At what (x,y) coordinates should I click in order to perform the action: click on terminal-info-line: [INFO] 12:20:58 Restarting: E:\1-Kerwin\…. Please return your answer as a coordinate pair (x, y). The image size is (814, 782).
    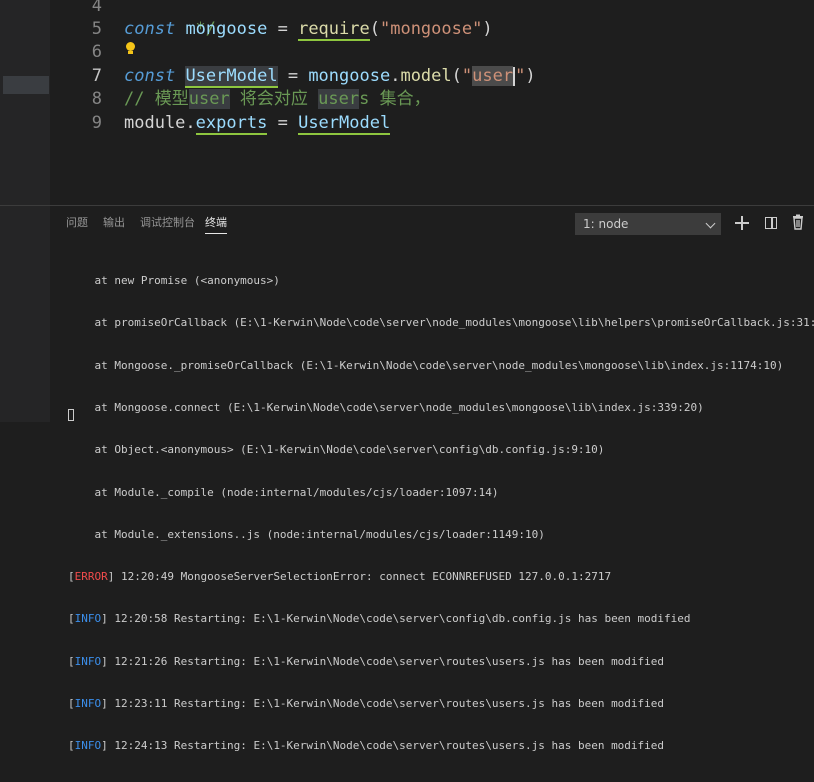
    Looking at the image, I should click on (379, 619).